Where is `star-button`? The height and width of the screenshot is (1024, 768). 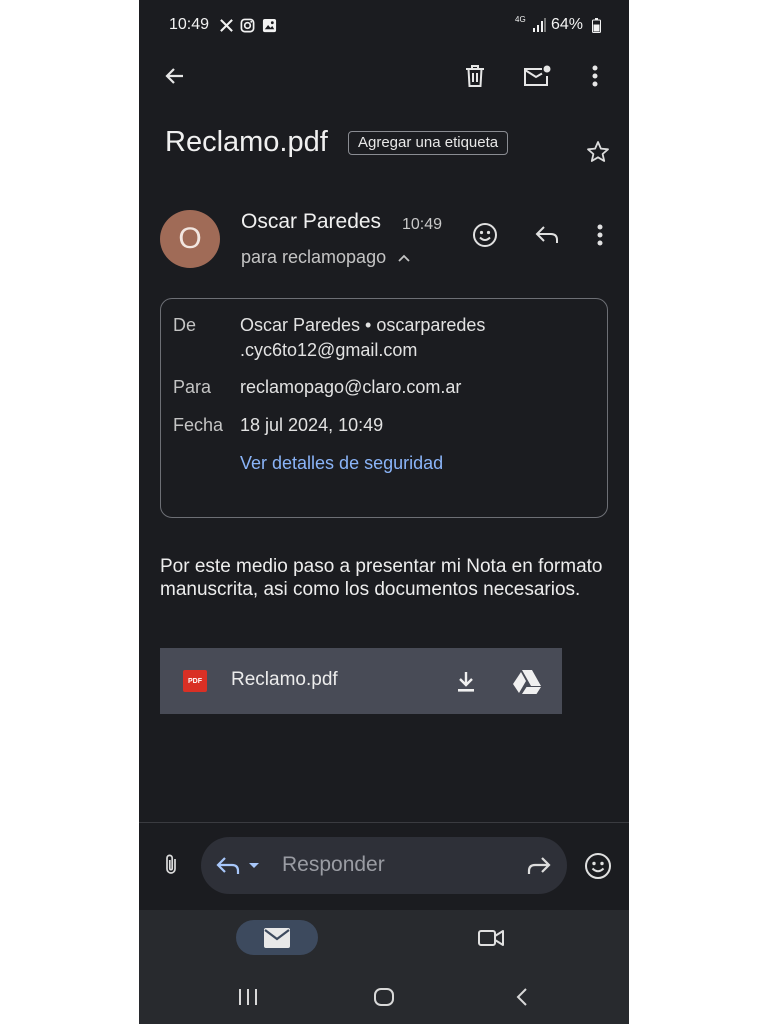 star-button is located at coordinates (598, 152).